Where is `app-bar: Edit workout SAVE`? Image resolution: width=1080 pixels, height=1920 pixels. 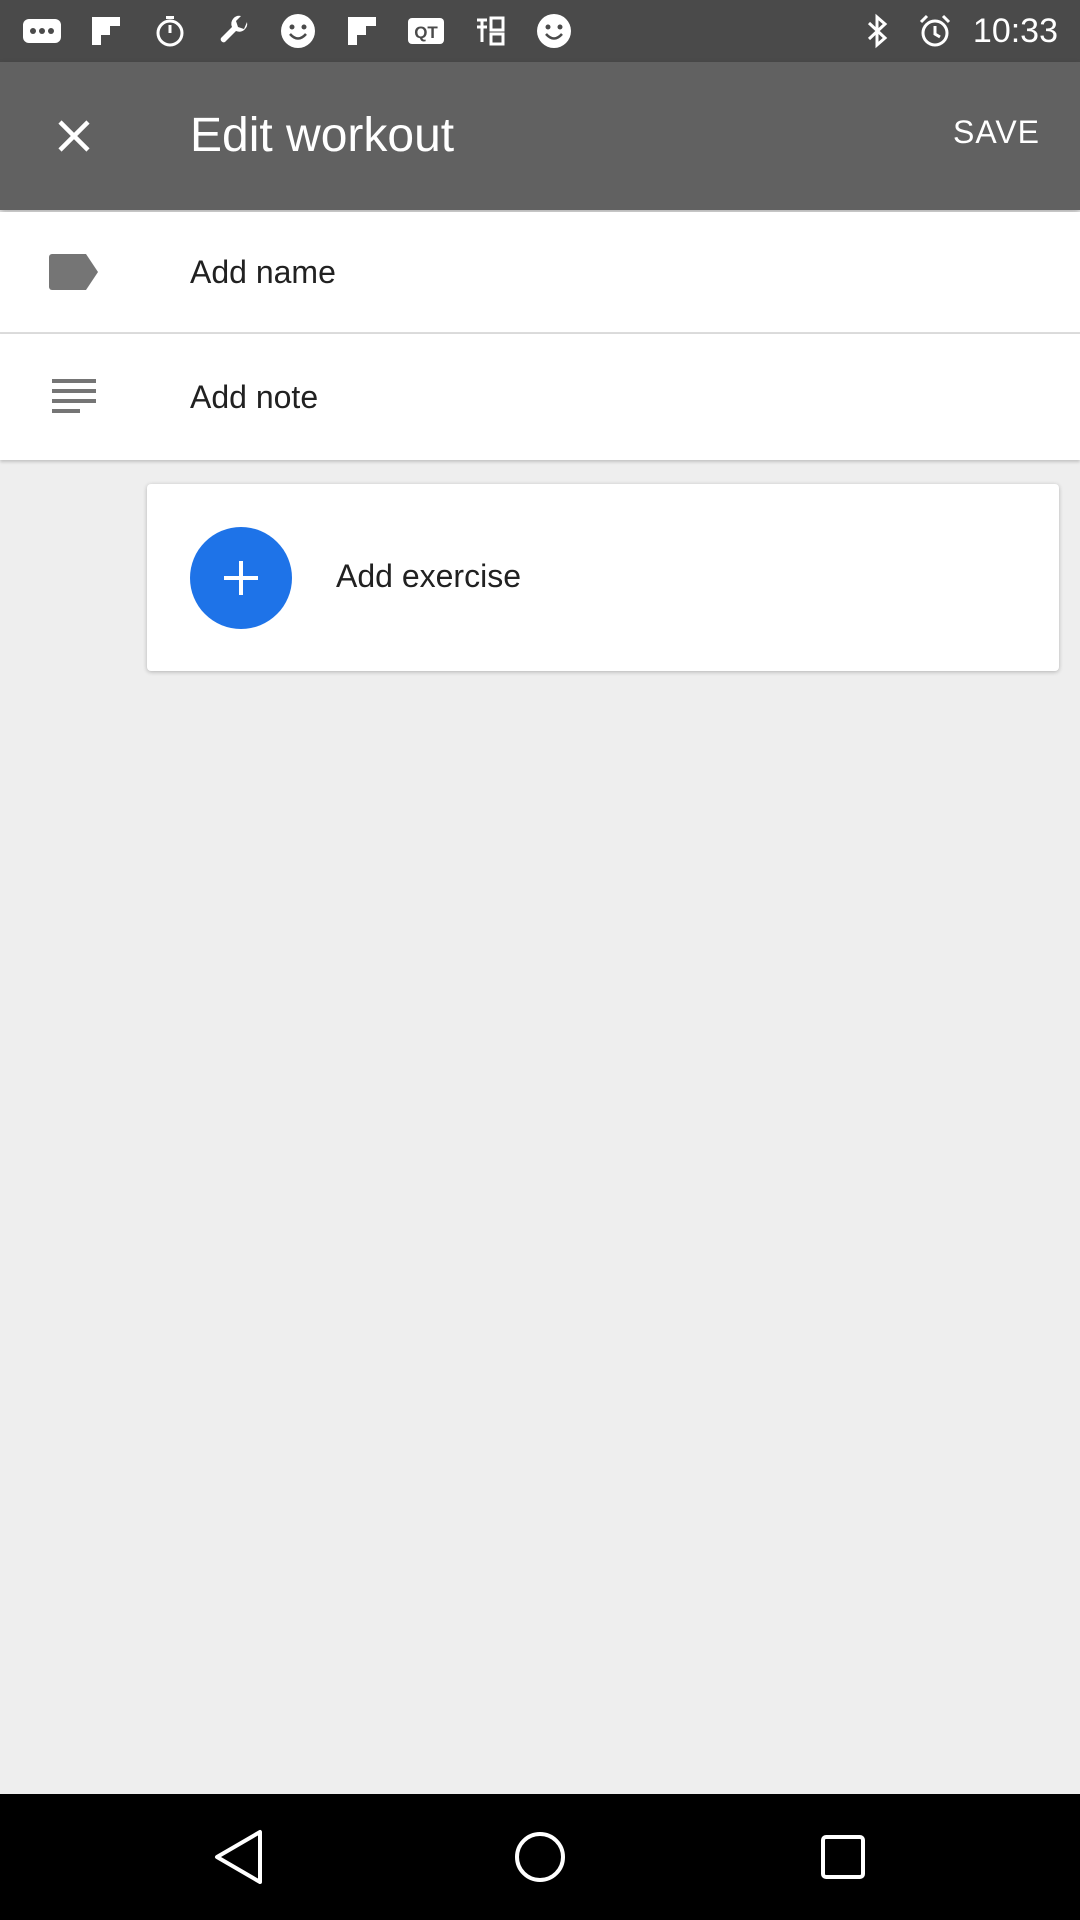
app-bar: Edit workout SAVE is located at coordinates (540, 136).